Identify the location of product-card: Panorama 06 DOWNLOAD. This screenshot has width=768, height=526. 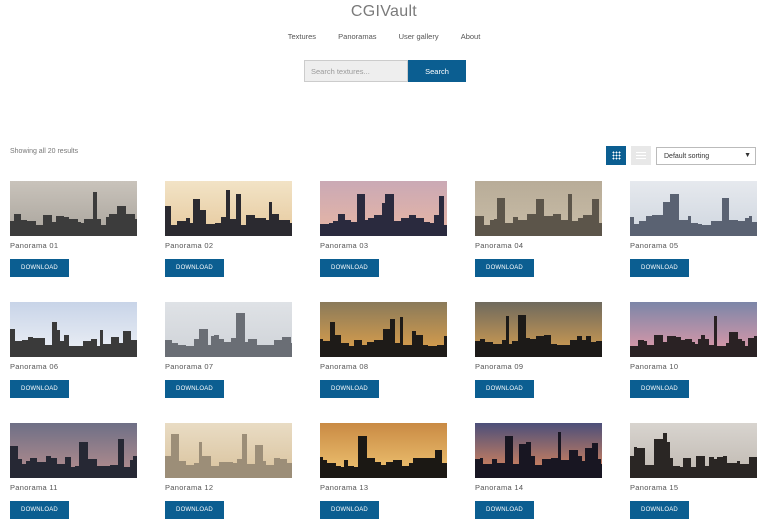
(74, 350).